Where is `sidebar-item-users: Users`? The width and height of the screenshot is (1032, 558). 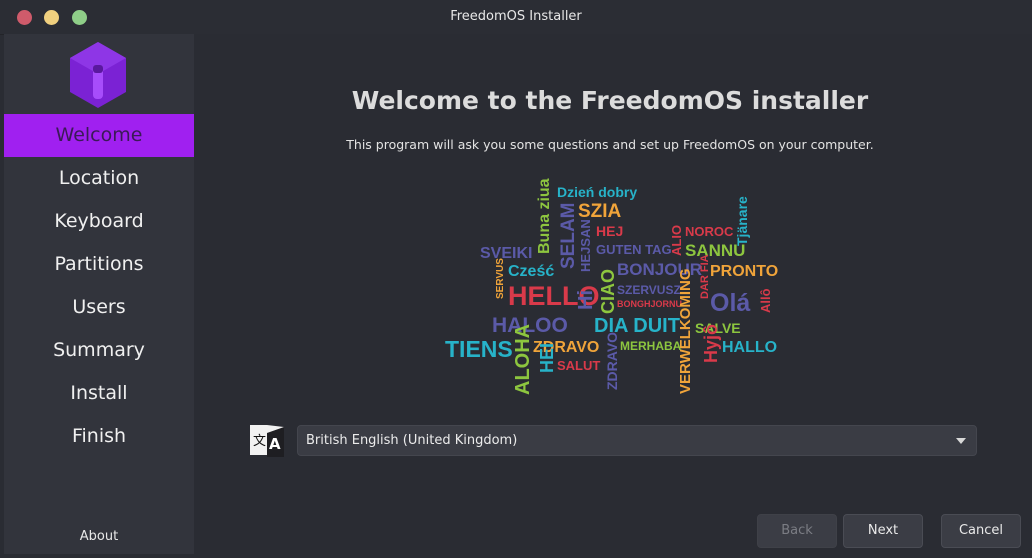
sidebar-item-users: Users is located at coordinates (99, 307).